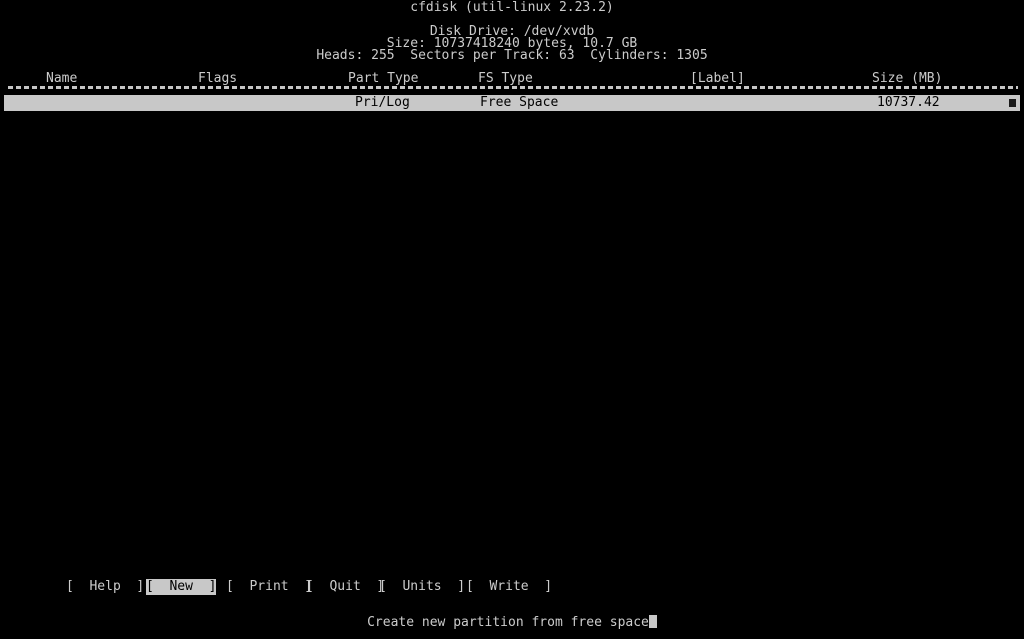  I want to click on menu-button-label: Quit, so click(345, 586).